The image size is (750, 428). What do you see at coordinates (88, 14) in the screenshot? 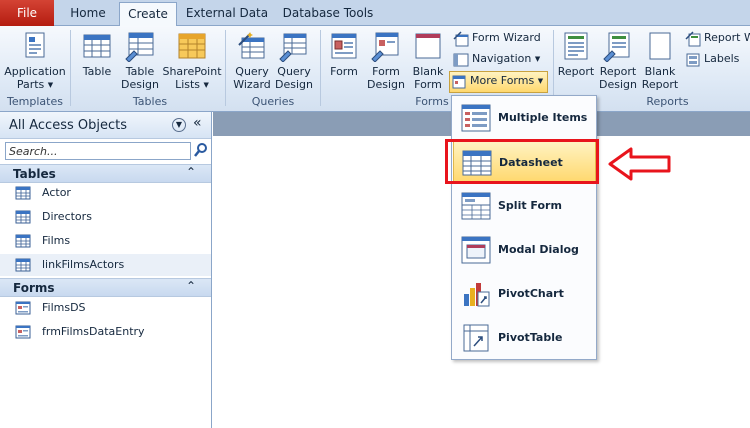
I see `tab-home: Home` at bounding box center [88, 14].